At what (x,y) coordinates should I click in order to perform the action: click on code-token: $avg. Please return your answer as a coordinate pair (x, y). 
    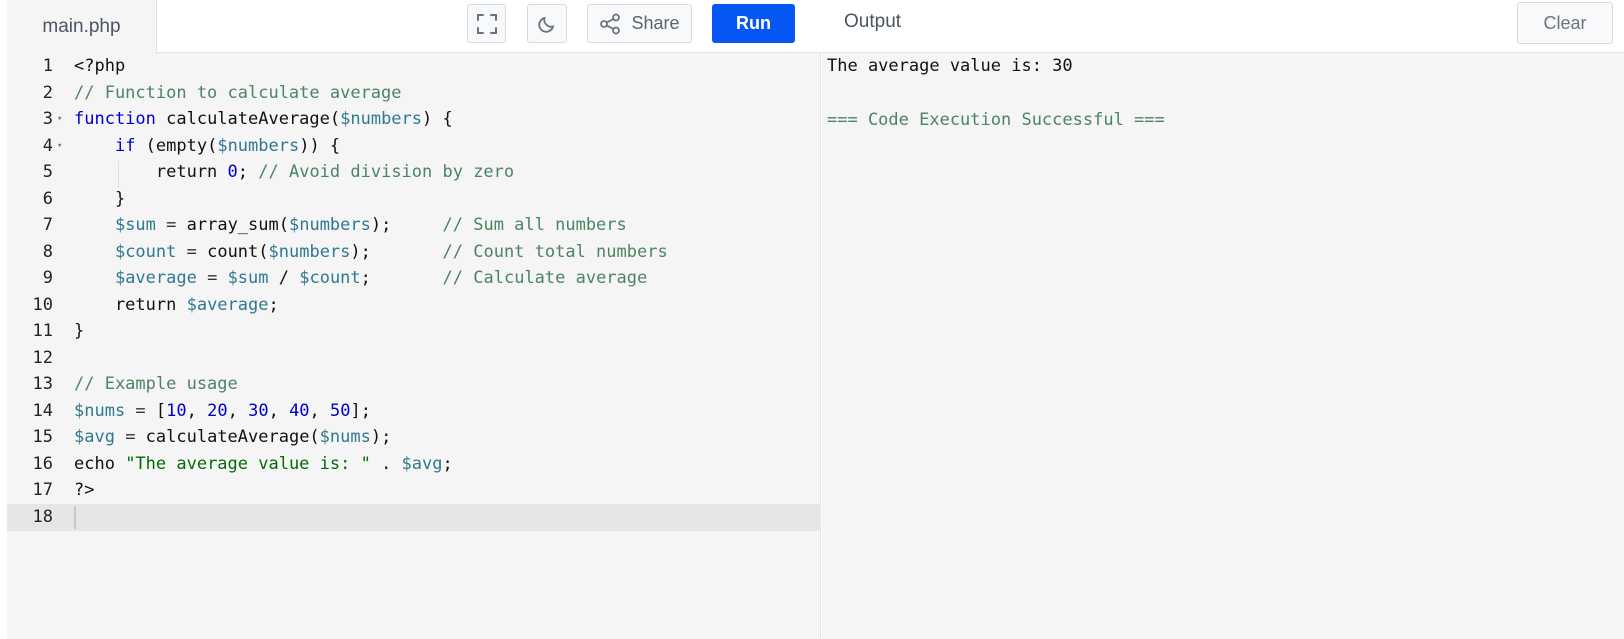
    Looking at the image, I should click on (422, 463).